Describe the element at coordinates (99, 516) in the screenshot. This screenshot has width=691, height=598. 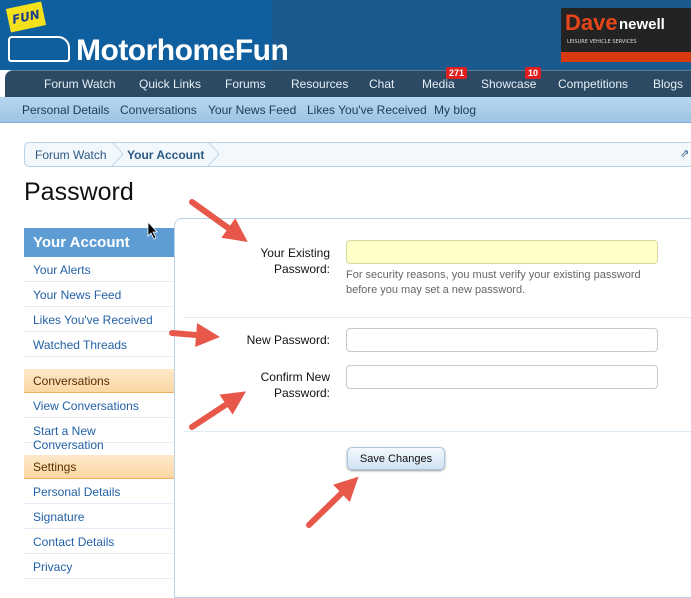
I see `sidebar-item-signature: Signature` at that location.